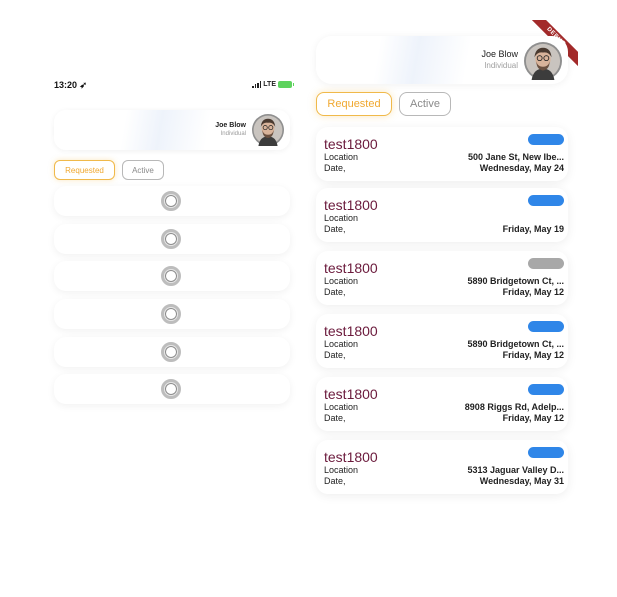 The height and width of the screenshot is (597, 617). What do you see at coordinates (256, 84) in the screenshot?
I see `signal-icon` at bounding box center [256, 84].